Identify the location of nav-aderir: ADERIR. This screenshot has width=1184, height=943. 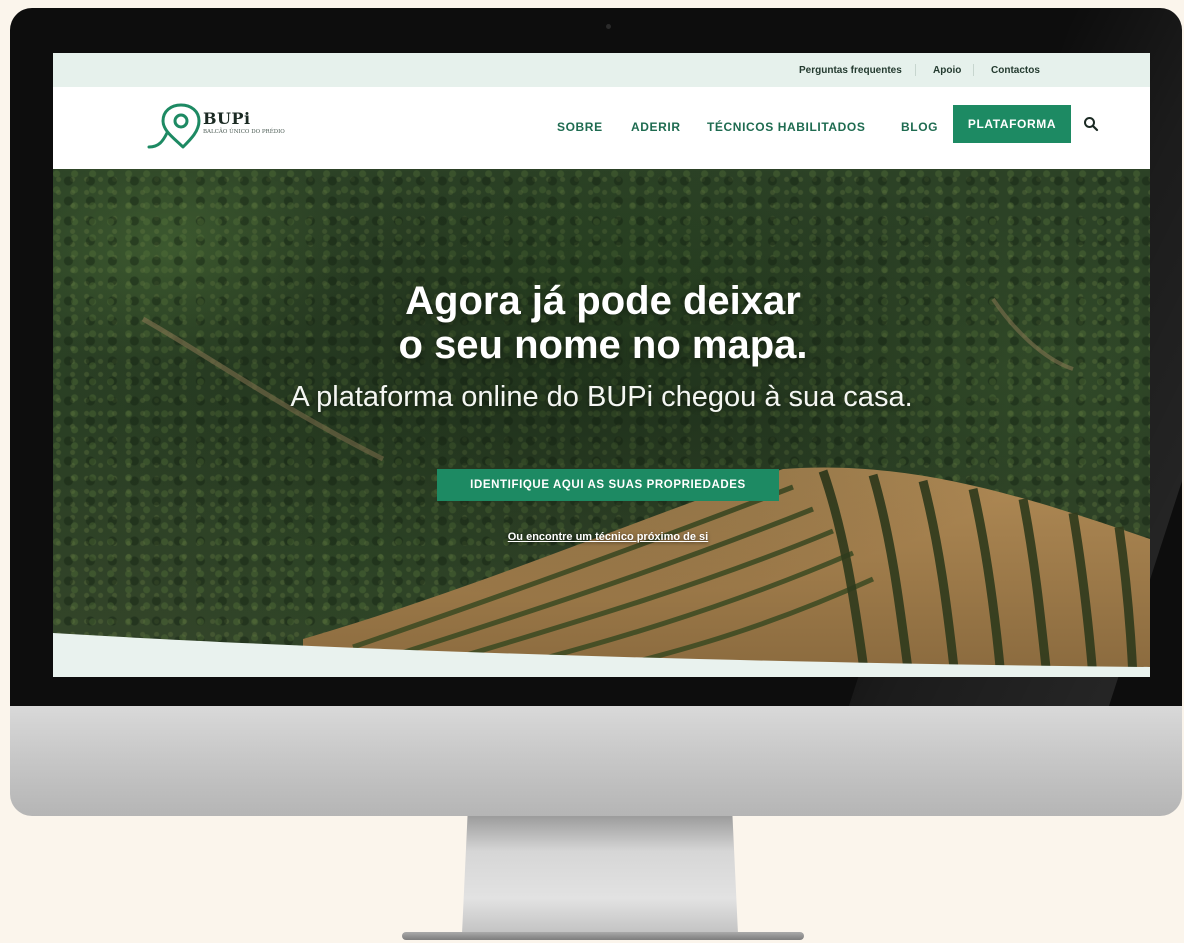
(656, 127).